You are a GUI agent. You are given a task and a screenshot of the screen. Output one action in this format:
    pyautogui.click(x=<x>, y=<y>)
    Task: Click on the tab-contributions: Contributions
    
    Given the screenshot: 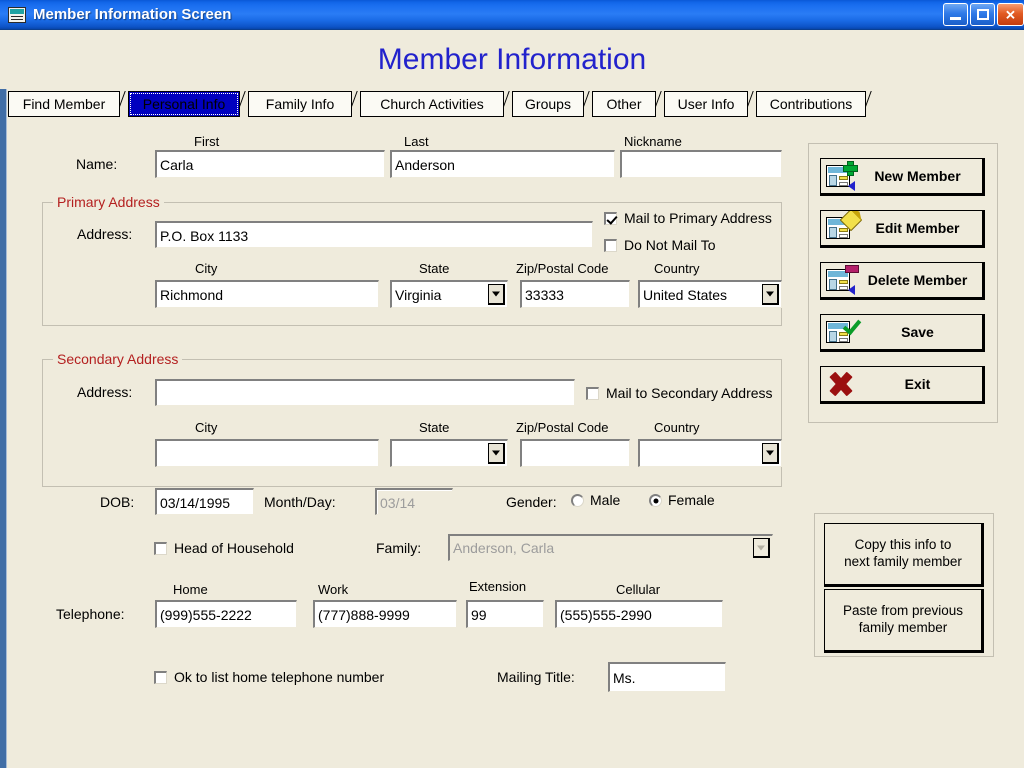 What is the action you would take?
    pyautogui.click(x=811, y=104)
    